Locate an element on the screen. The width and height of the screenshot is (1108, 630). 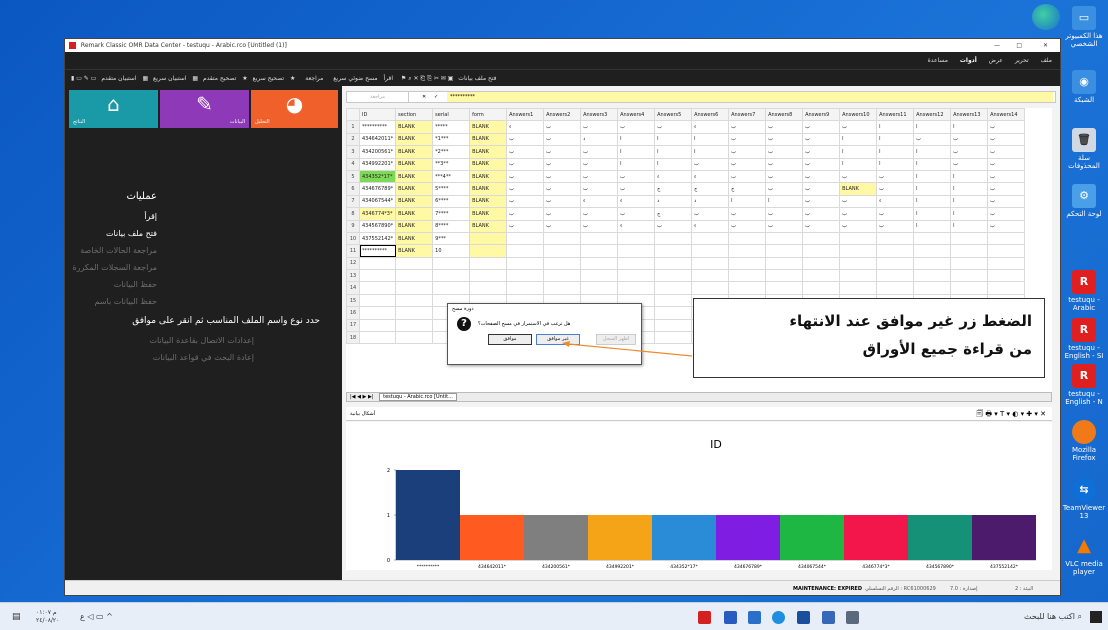
desktop-icon-testuqu-english-n: Rtestuqu - English - N is located at coordinates (1084, 385).